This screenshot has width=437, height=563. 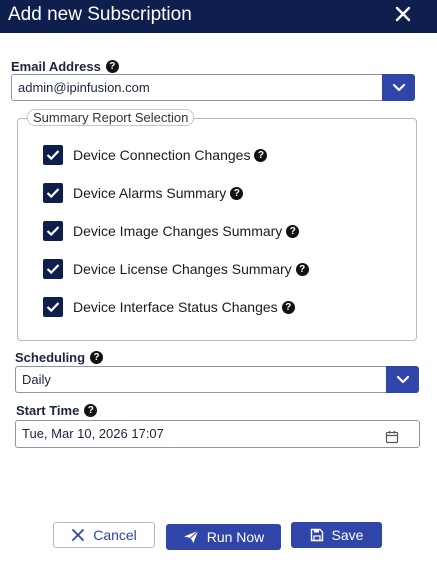 I want to click on save-icon, so click(x=316, y=535).